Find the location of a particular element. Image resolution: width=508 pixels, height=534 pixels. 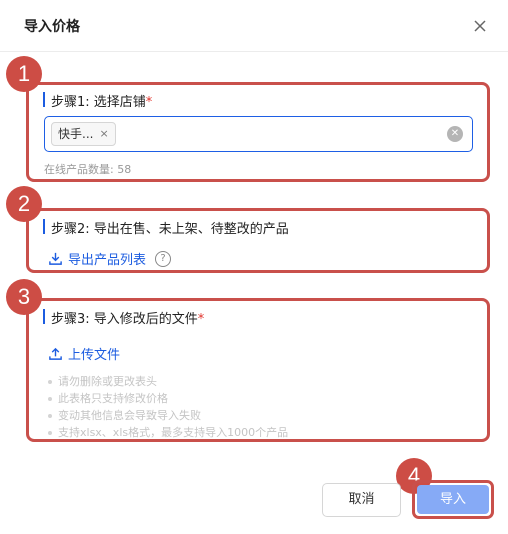

import-button: 导入 is located at coordinates (453, 499).